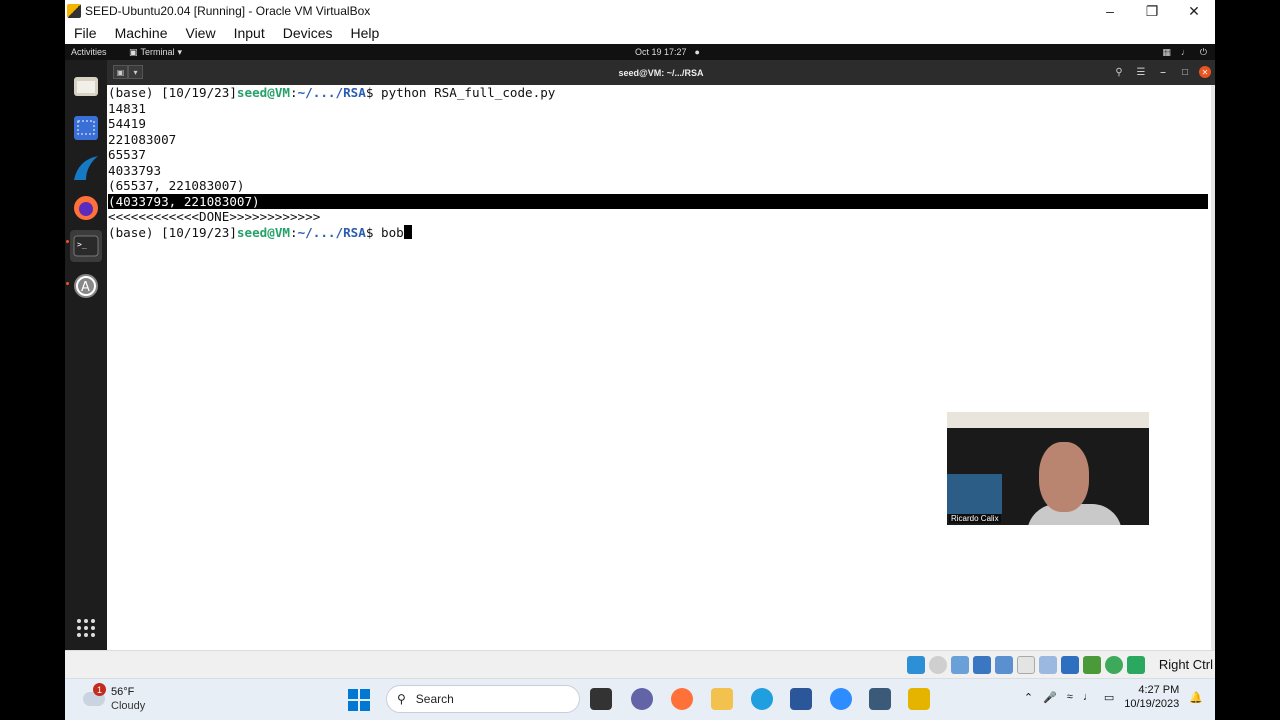 This screenshot has height=720, width=1280. What do you see at coordinates (249, 33) in the screenshot?
I see `menu-input: Input` at bounding box center [249, 33].